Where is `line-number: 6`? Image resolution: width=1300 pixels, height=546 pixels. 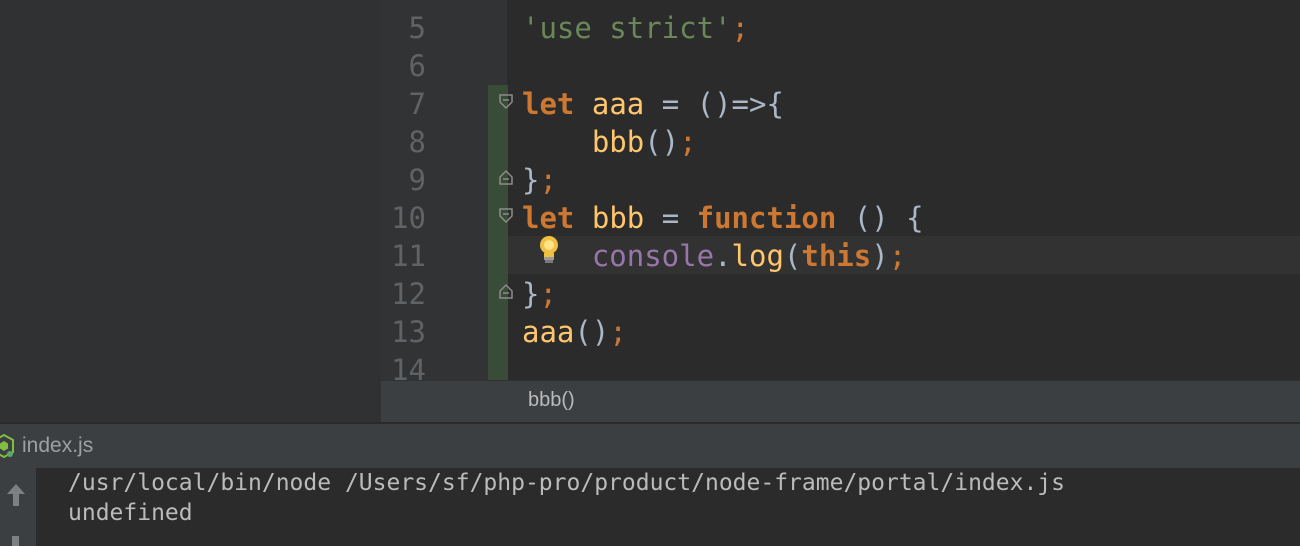 line-number: 6 is located at coordinates (403, 66).